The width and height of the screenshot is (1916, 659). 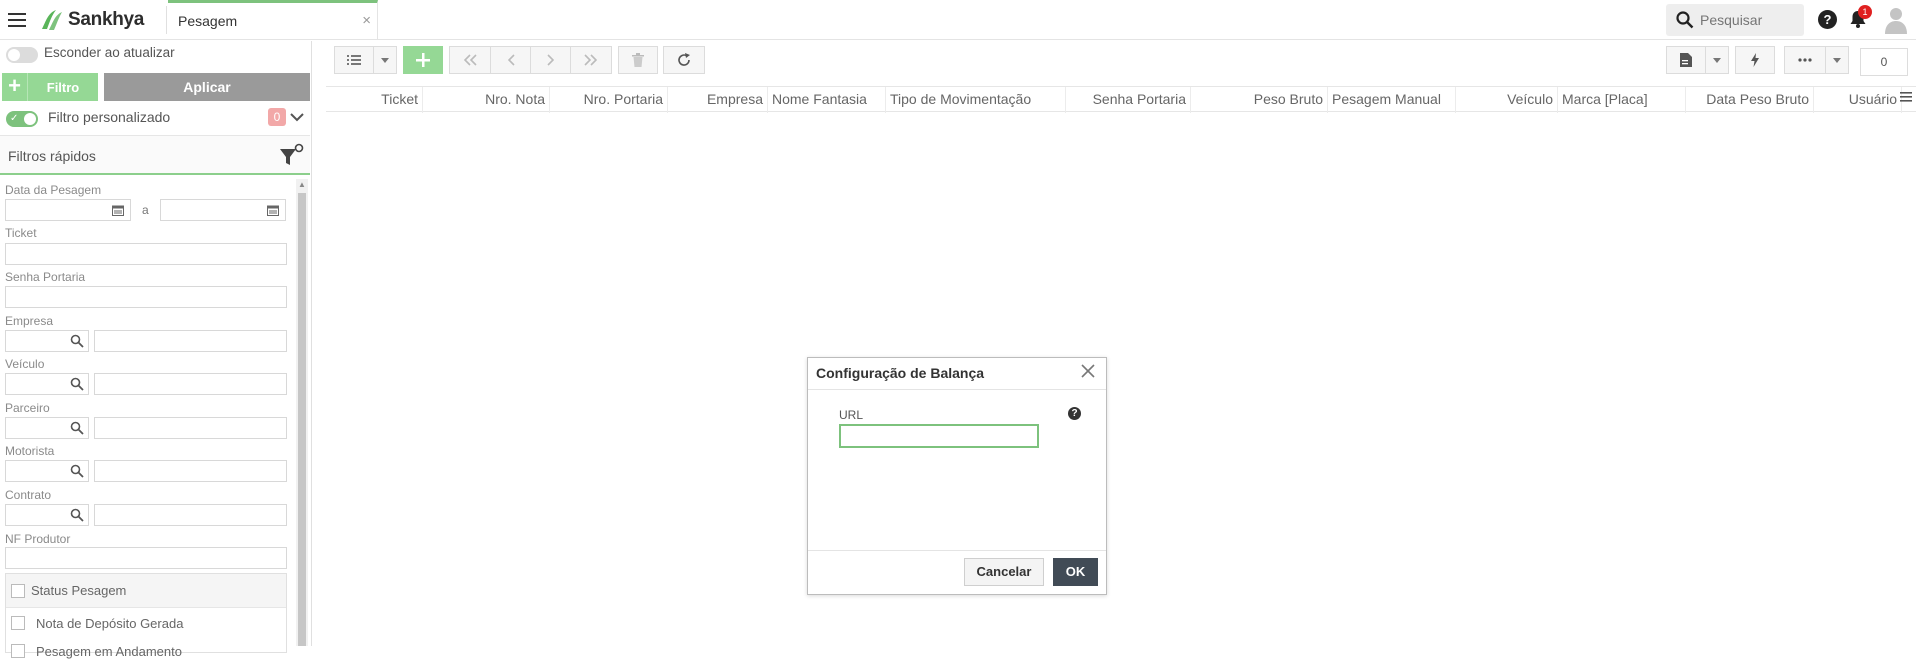 I want to click on apply-button: Aplicar, so click(x=207, y=87).